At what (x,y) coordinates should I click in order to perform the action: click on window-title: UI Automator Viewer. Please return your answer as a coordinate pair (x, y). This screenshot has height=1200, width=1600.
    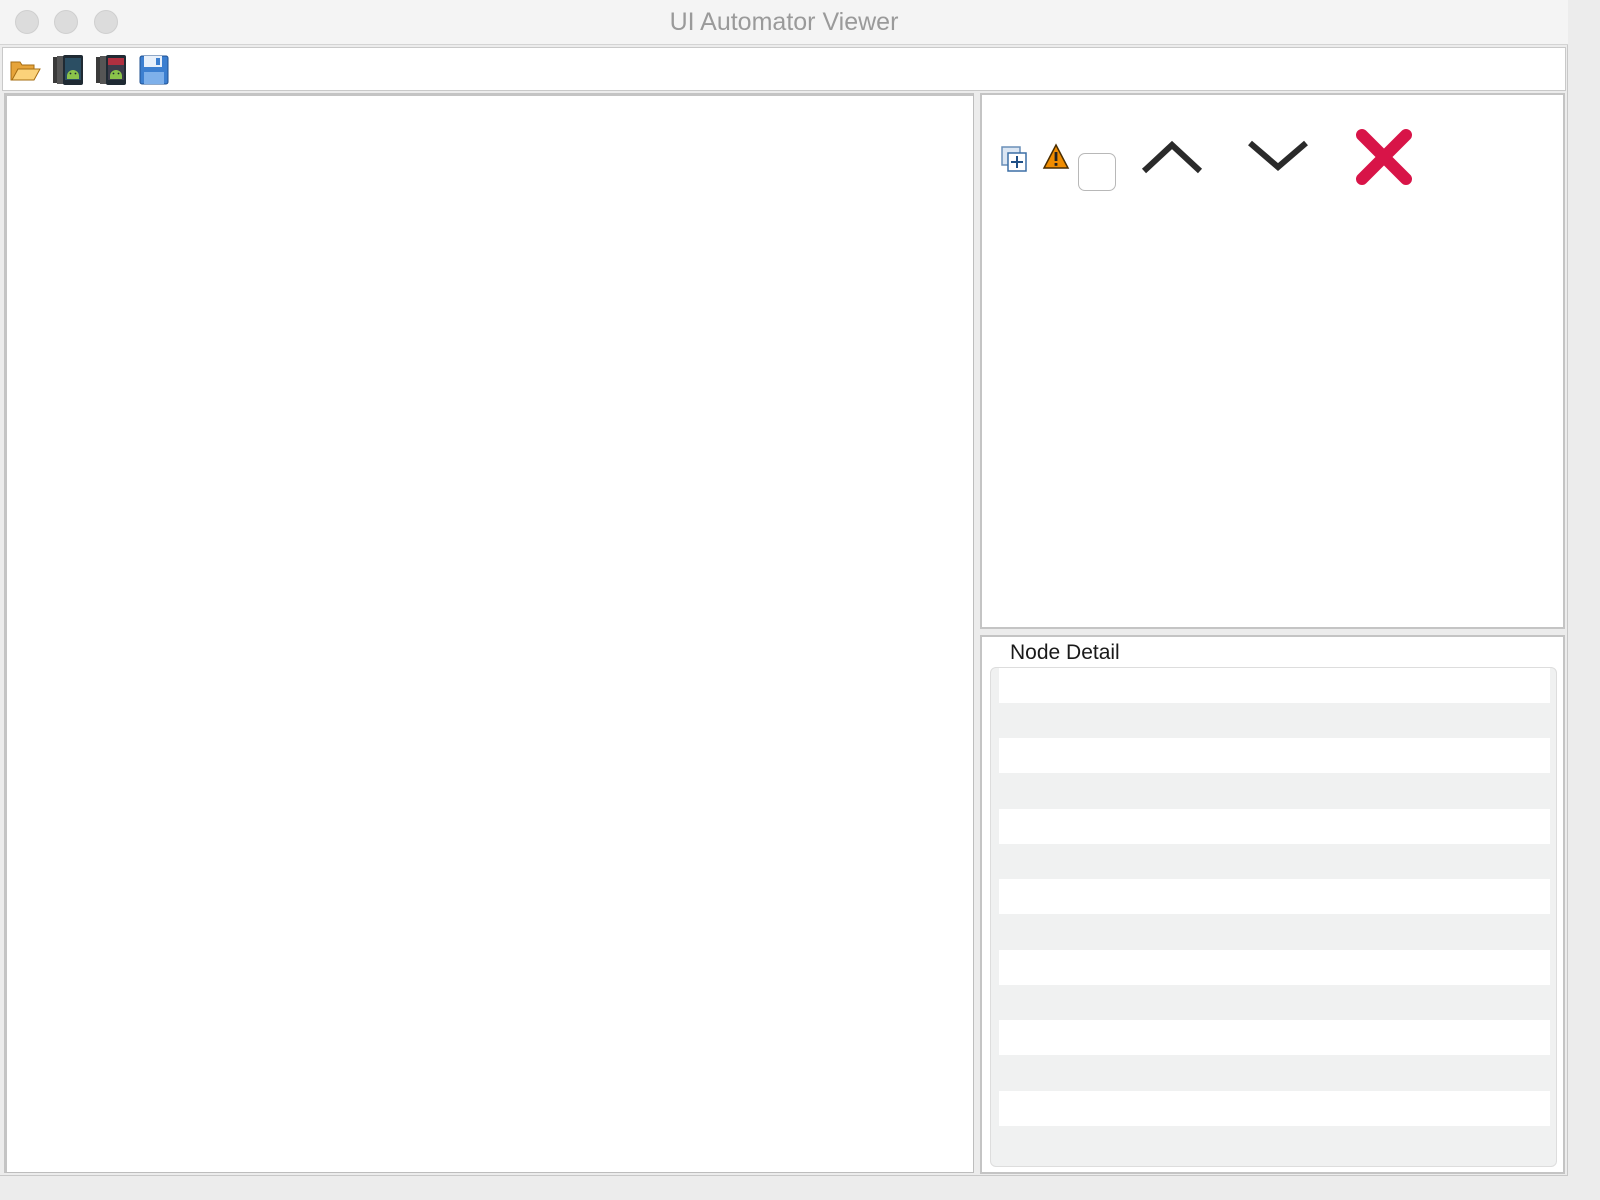
    Looking at the image, I should click on (784, 22).